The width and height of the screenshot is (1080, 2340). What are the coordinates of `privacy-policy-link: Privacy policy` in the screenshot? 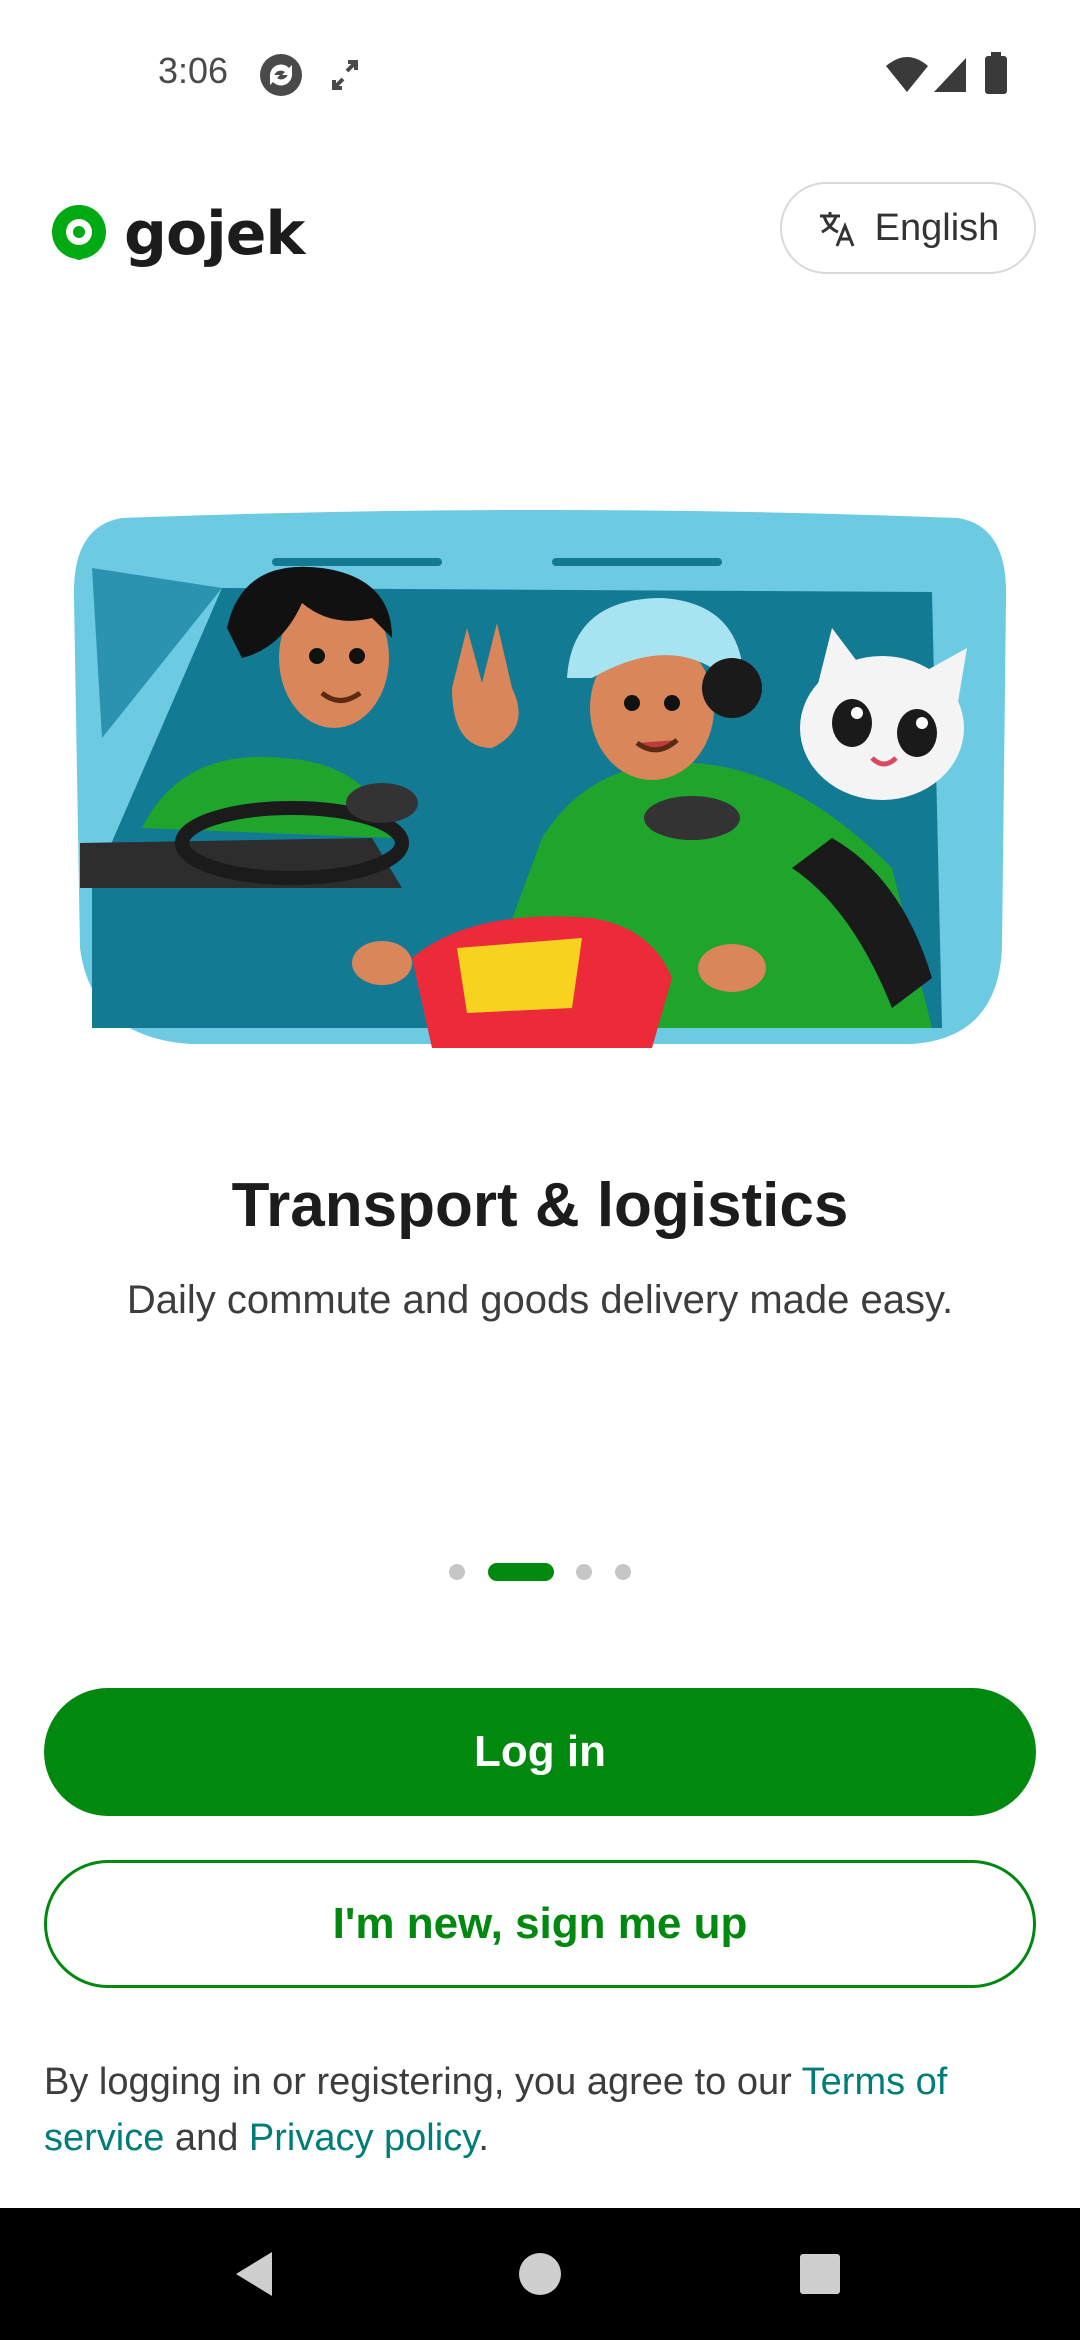 It's located at (363, 2138).